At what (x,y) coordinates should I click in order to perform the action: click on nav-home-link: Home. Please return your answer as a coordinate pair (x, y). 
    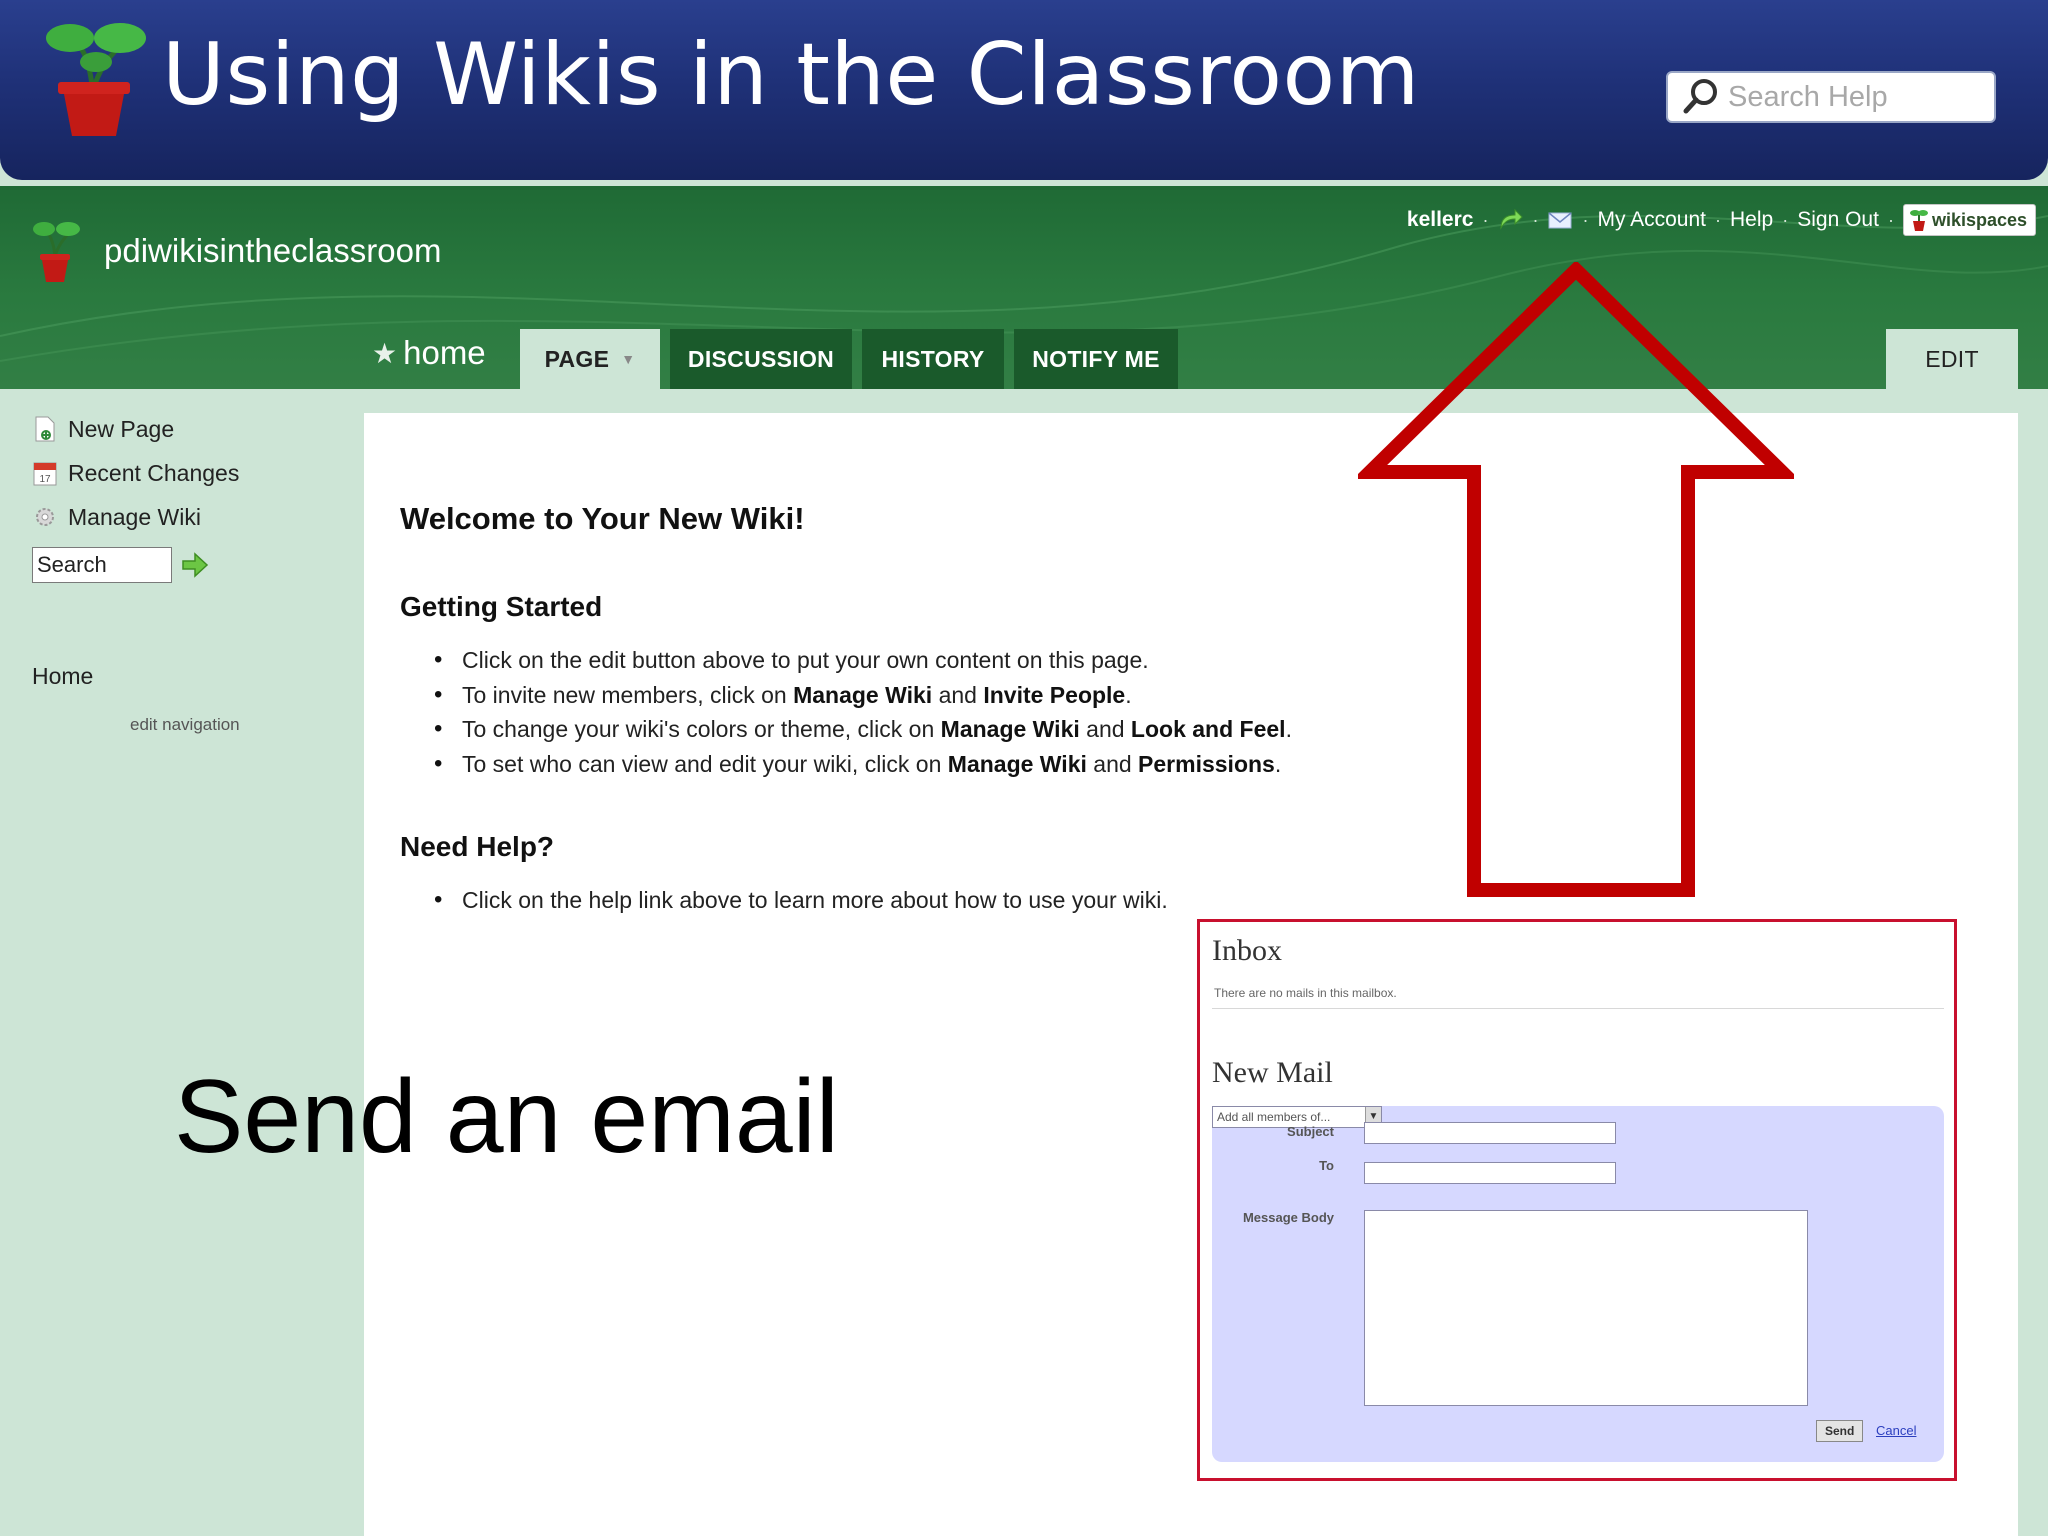
    Looking at the image, I should click on (62, 676).